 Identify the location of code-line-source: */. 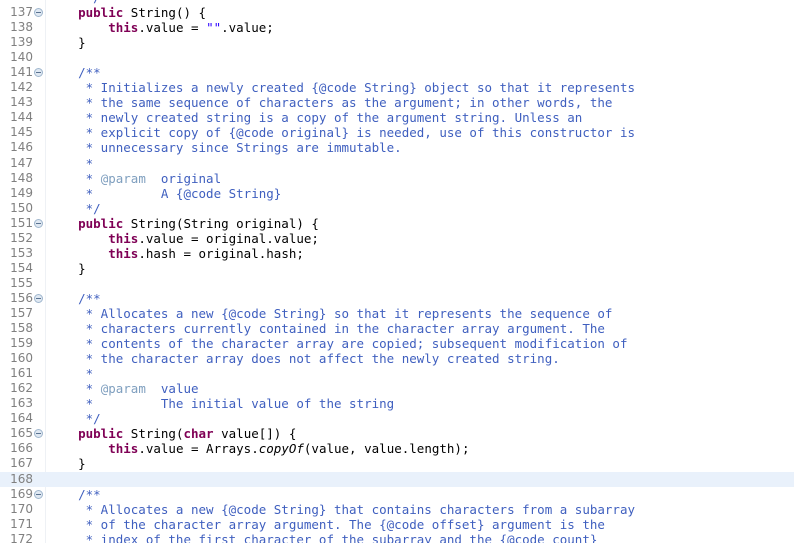
(421, 418).